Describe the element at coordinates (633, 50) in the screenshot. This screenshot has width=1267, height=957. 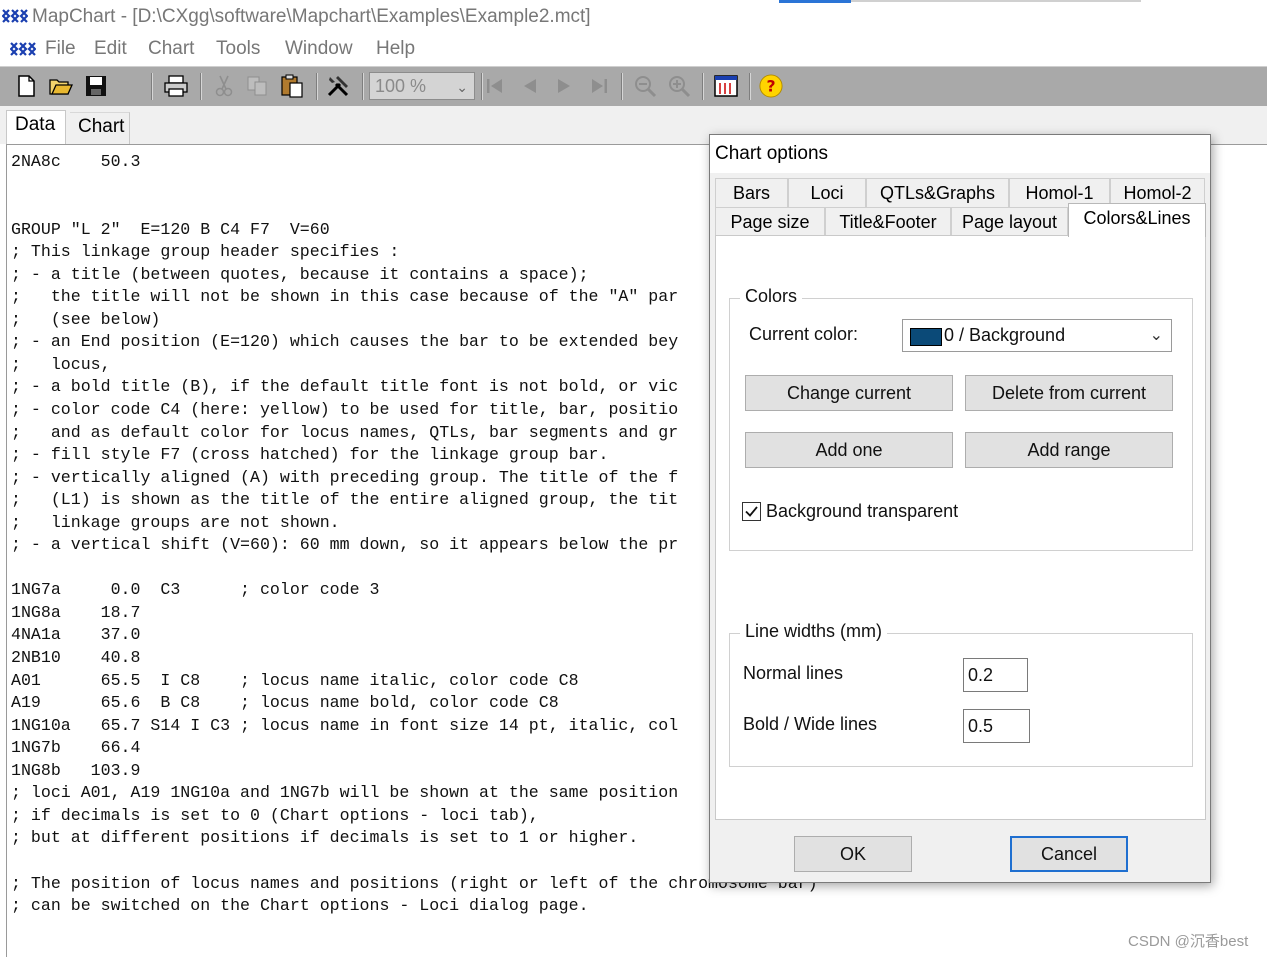
I see `menu-bar: File Edit Chart Tools Window Help` at that location.